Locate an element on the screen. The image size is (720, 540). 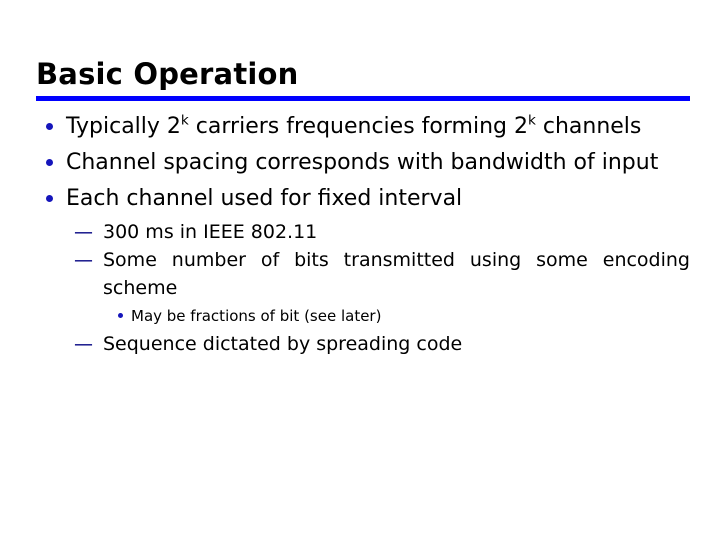
bullet-text: Each channel used for fixed interval is located at coordinates (264, 198).